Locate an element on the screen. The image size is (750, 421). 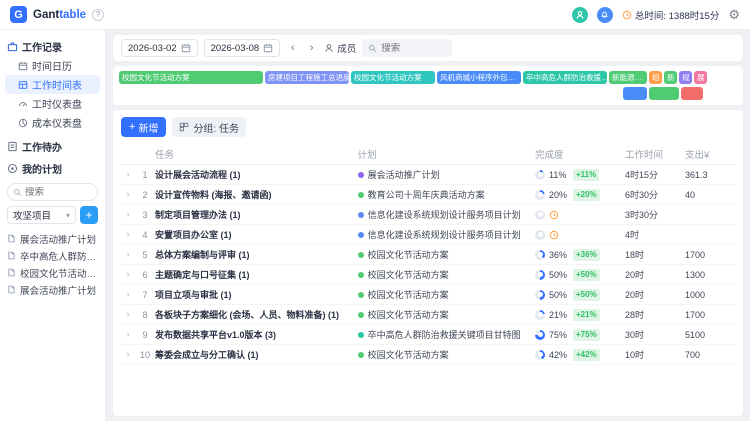
sidebar-search-input is located at coordinates (55, 192).